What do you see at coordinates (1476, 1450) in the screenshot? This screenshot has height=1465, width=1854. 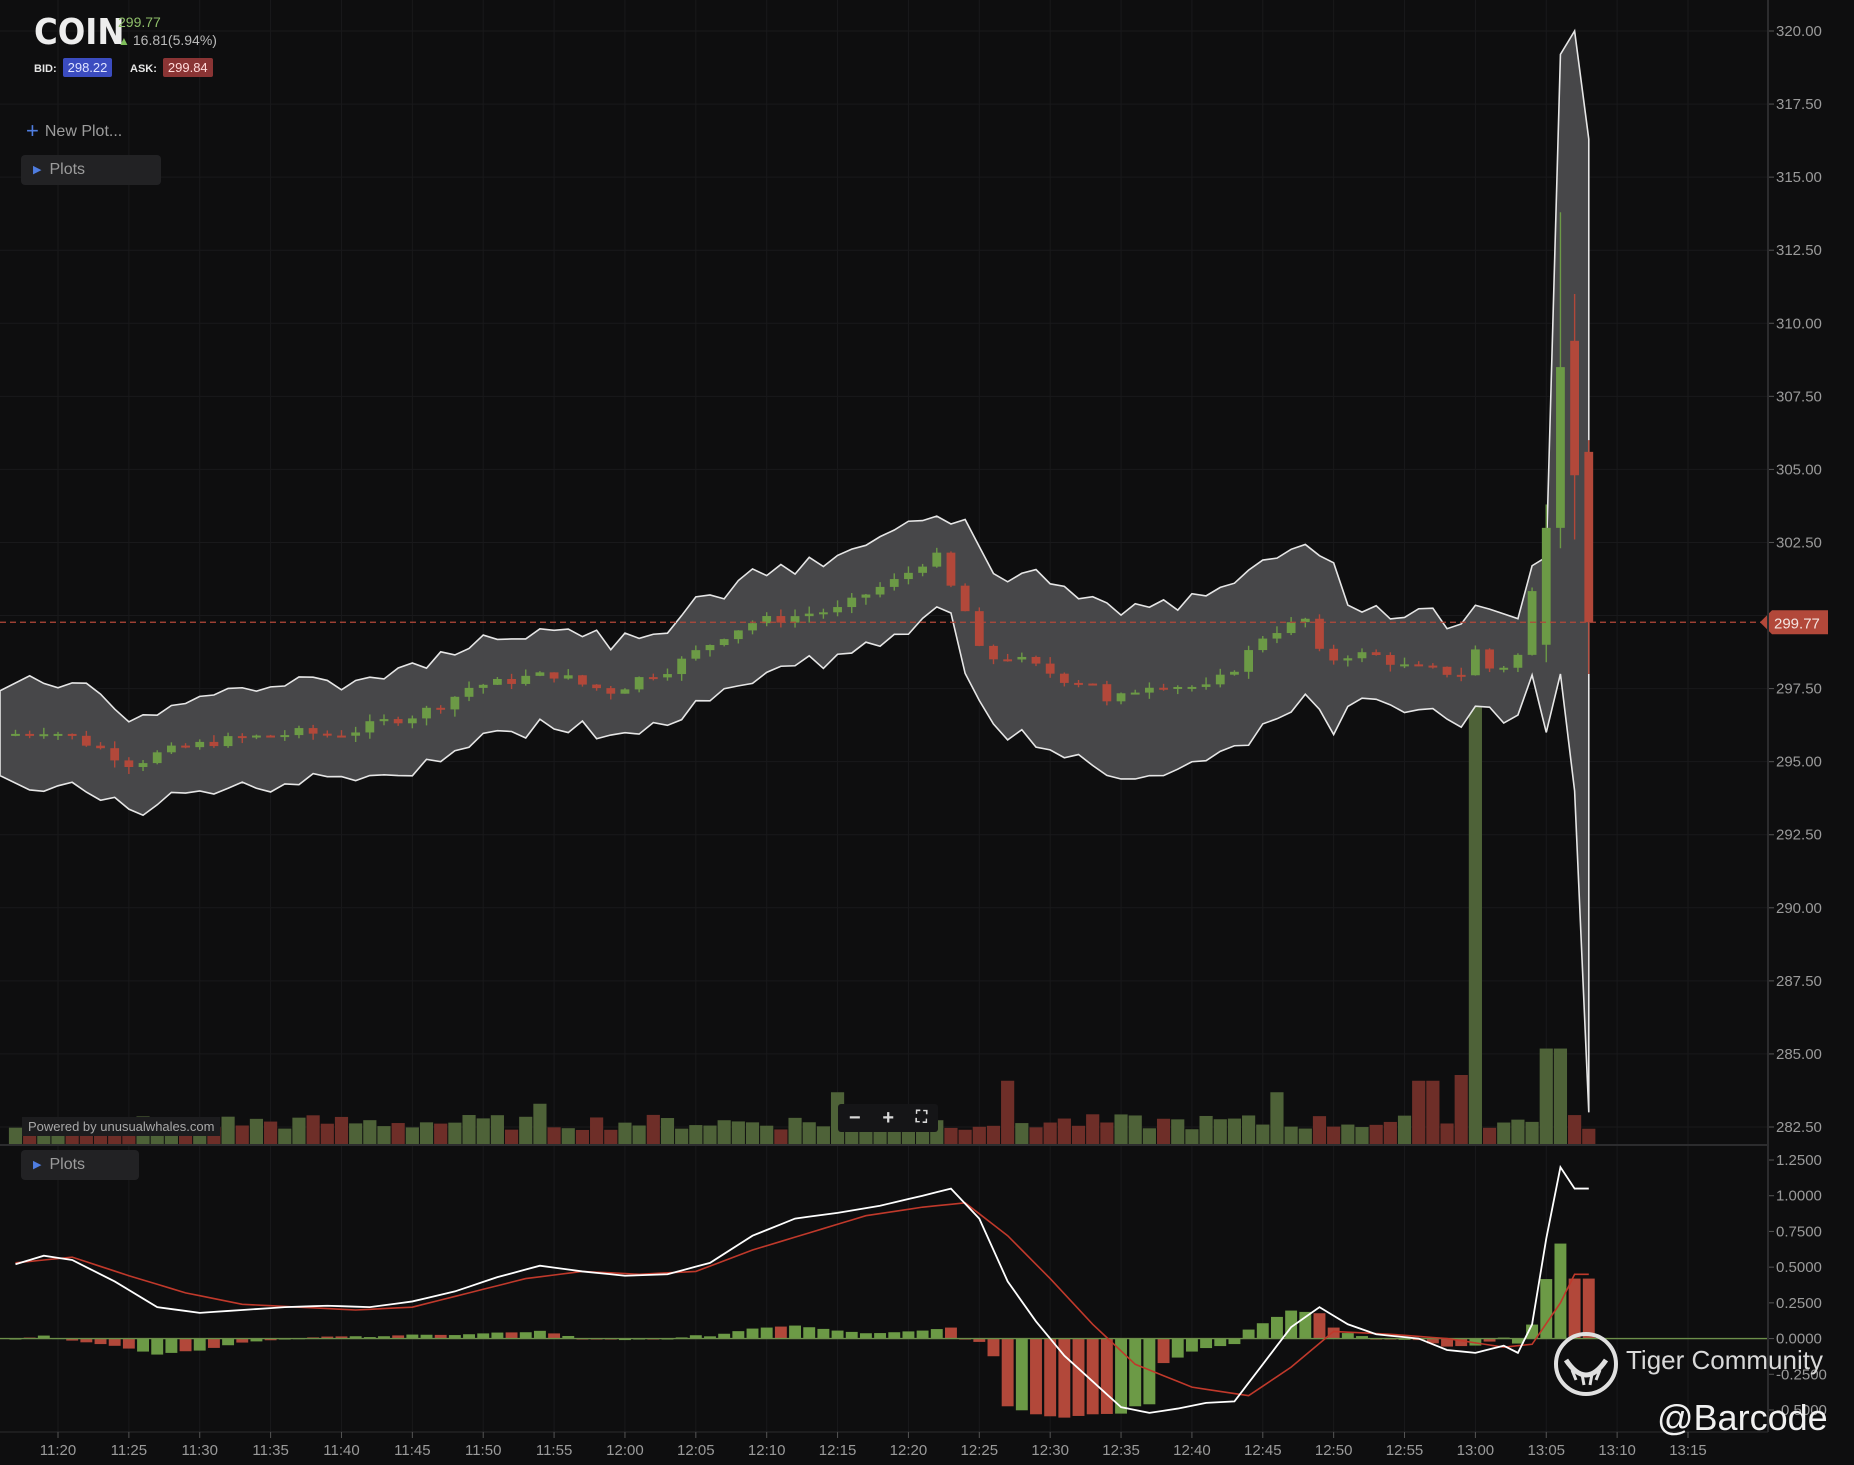 I see `time-tick-label: 13:00` at bounding box center [1476, 1450].